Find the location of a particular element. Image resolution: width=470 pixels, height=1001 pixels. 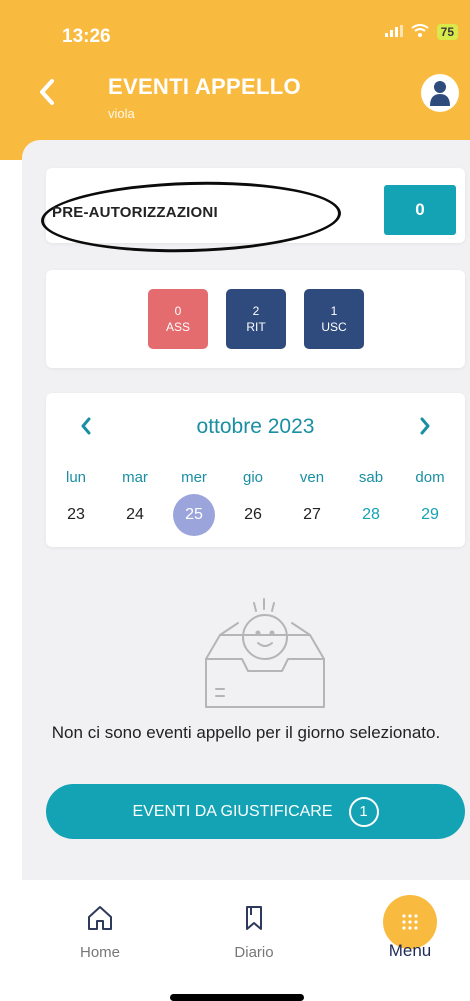

weekday-label: sab is located at coordinates (371, 477).